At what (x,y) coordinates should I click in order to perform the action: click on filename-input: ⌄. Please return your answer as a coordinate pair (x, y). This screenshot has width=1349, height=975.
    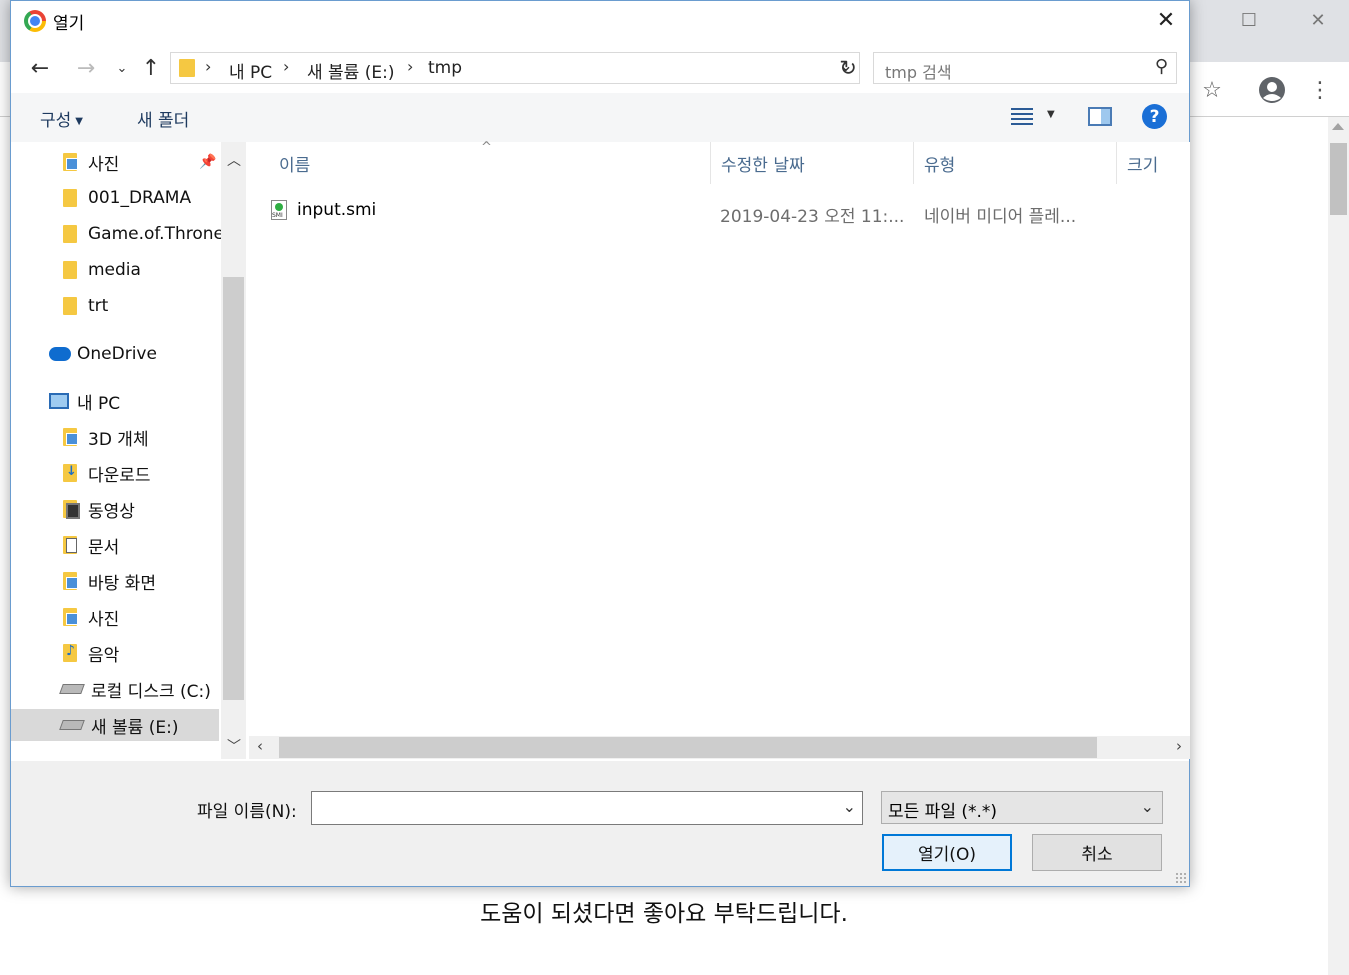
    Looking at the image, I should click on (587, 808).